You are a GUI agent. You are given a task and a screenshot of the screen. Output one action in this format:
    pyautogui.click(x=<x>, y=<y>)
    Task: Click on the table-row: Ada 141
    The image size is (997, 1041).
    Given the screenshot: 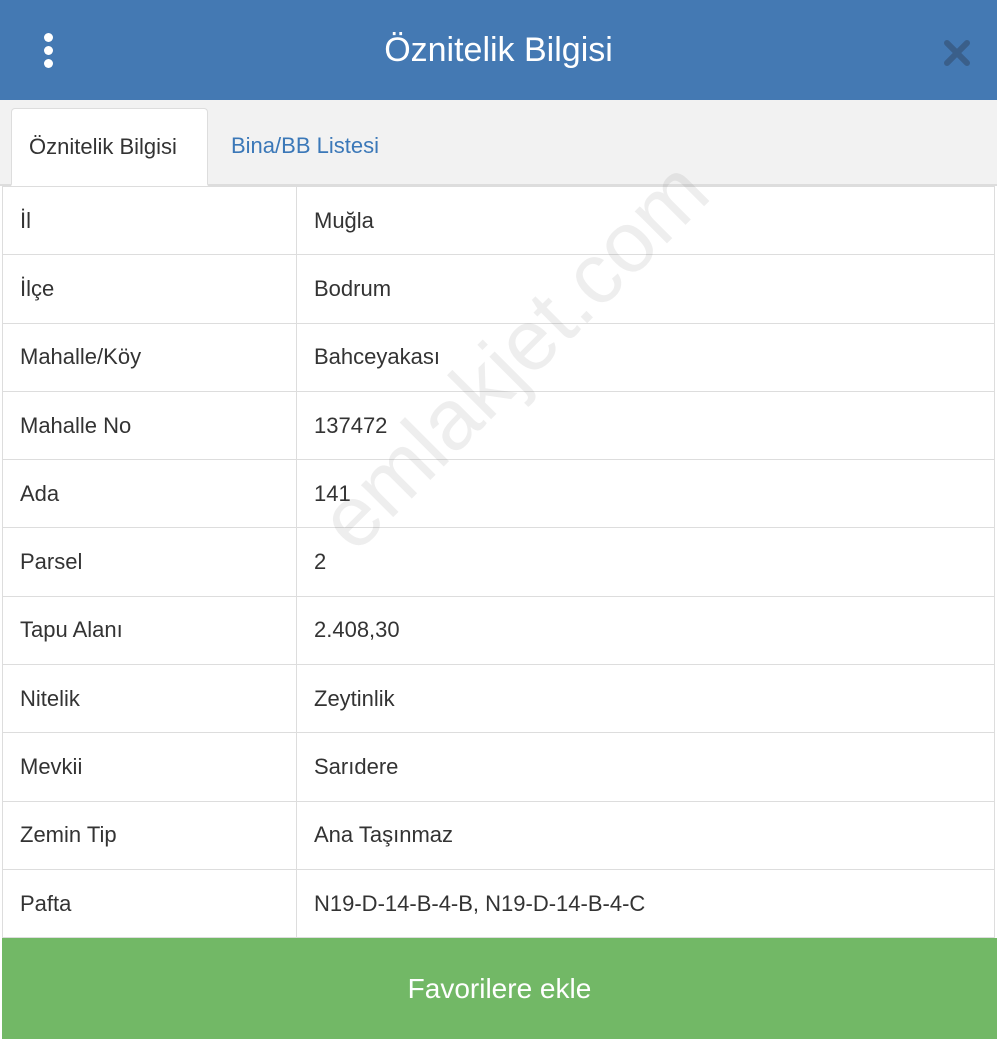 What is the action you would take?
    pyautogui.click(x=498, y=494)
    